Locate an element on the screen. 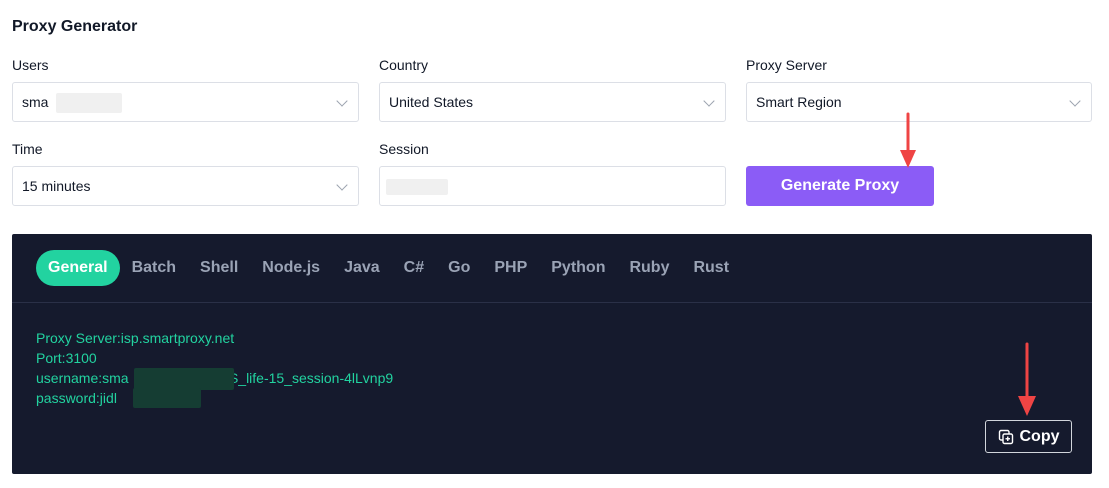  code-line: password:jidl is located at coordinates (76, 398).